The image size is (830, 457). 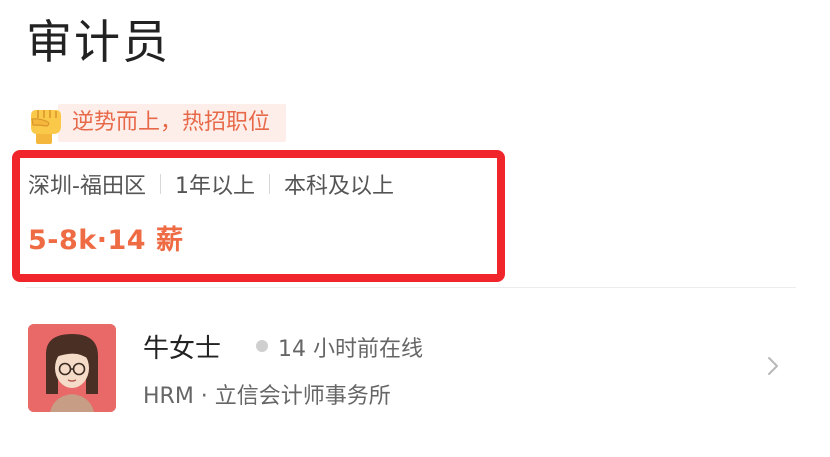 I want to click on avatar, so click(x=72, y=368).